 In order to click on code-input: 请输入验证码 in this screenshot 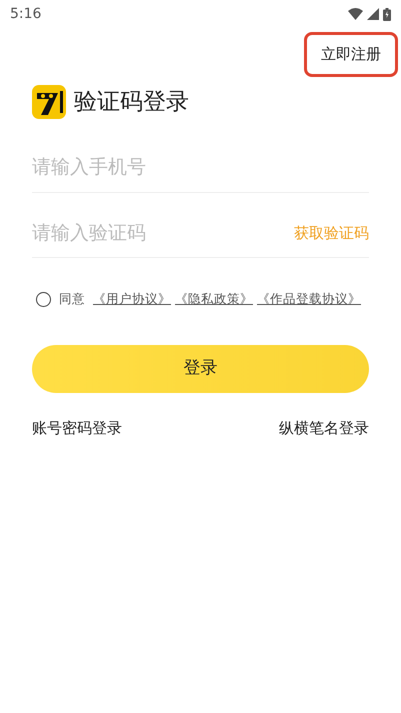, I will do `click(163, 232)`.